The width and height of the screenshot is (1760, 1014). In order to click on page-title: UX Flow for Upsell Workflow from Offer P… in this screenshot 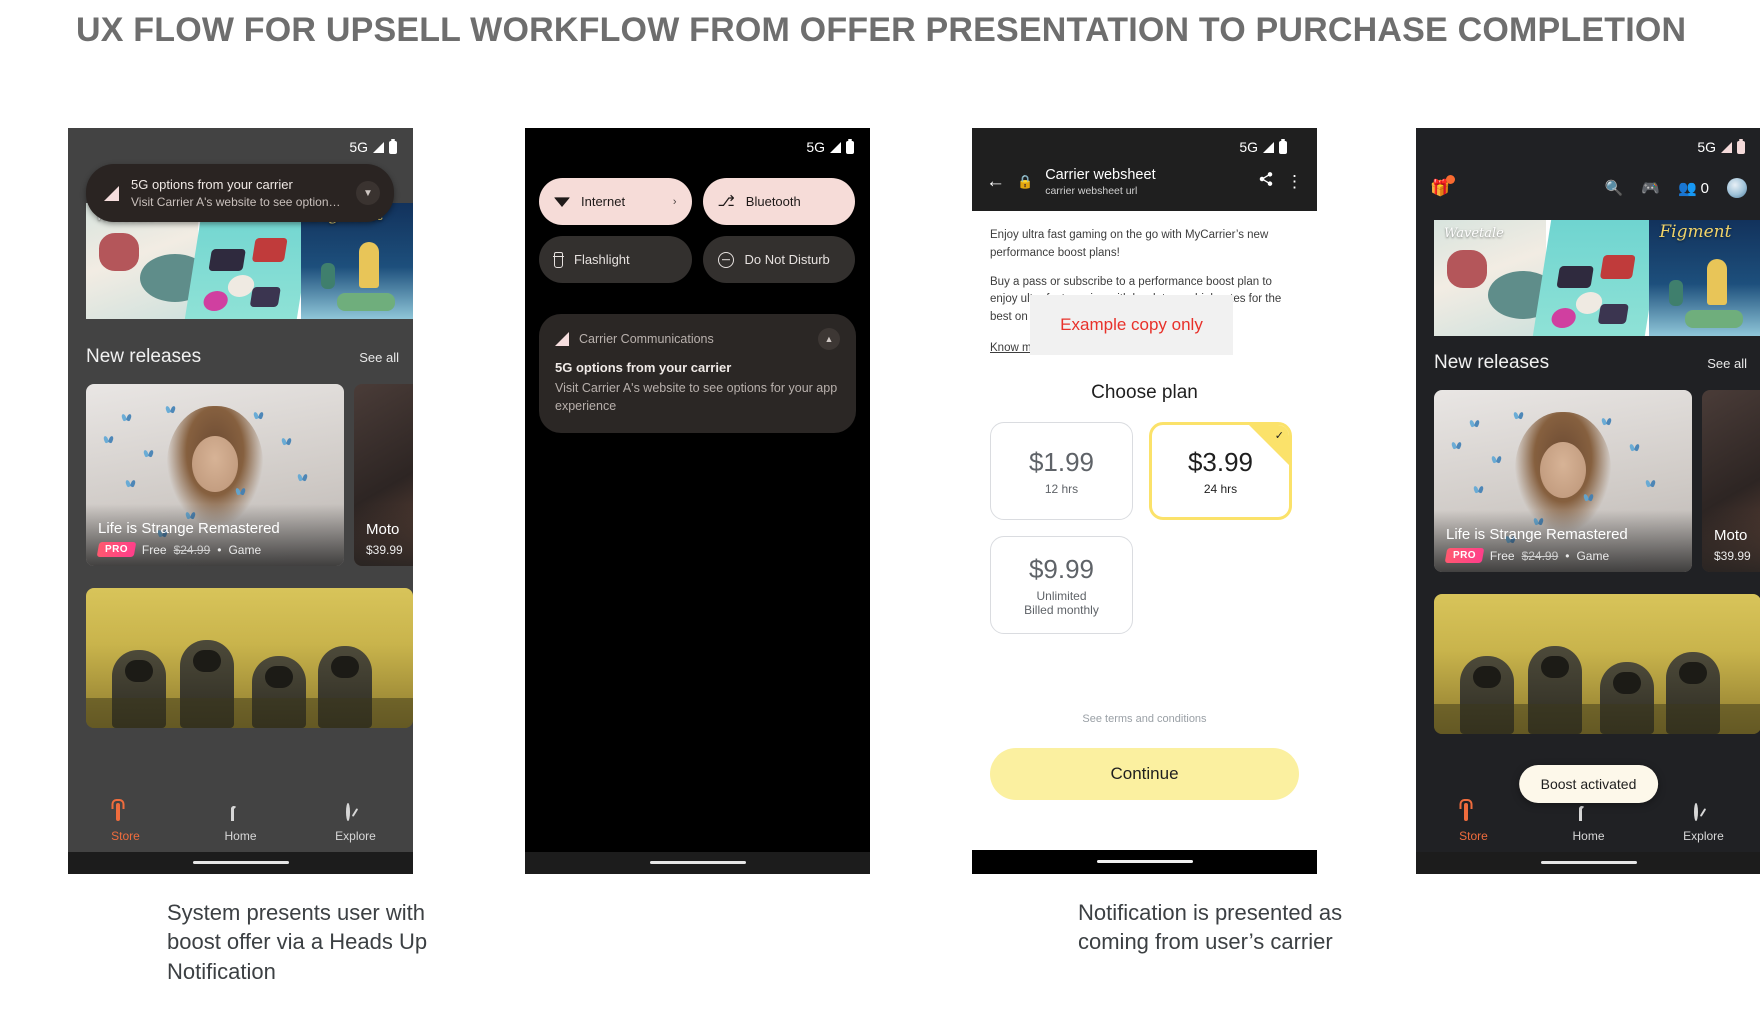, I will do `click(881, 30)`.